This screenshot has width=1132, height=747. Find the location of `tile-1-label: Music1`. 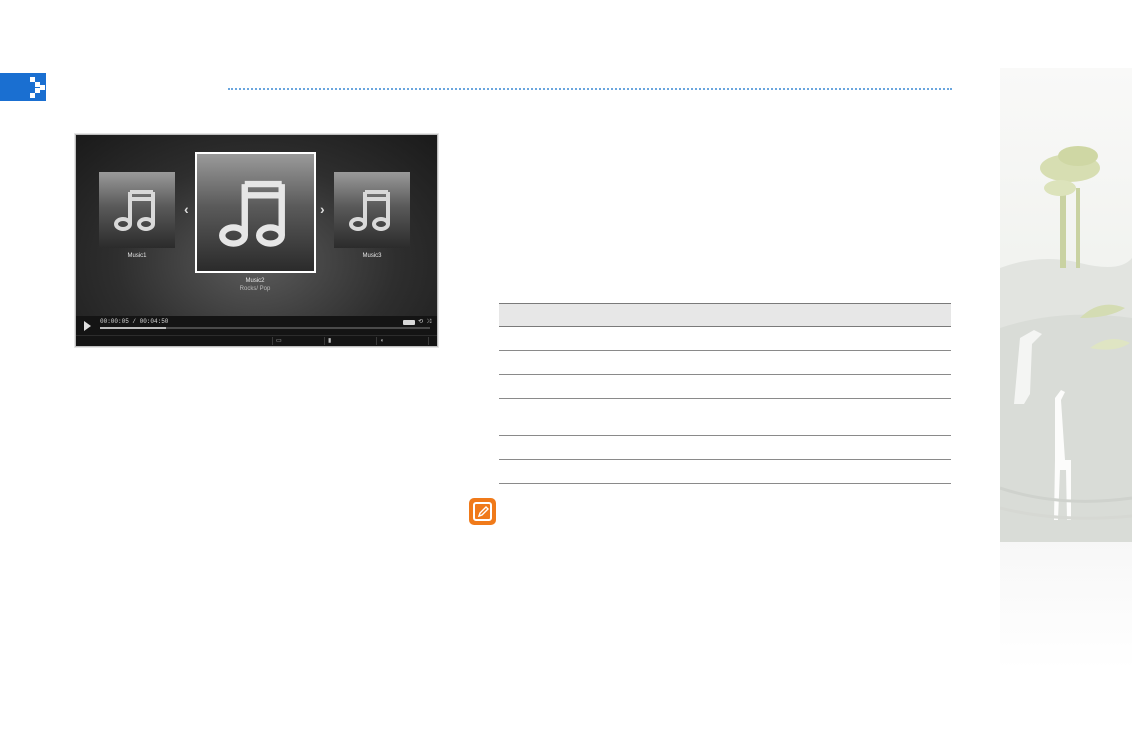

tile-1-label: Music1 is located at coordinates (137, 256).